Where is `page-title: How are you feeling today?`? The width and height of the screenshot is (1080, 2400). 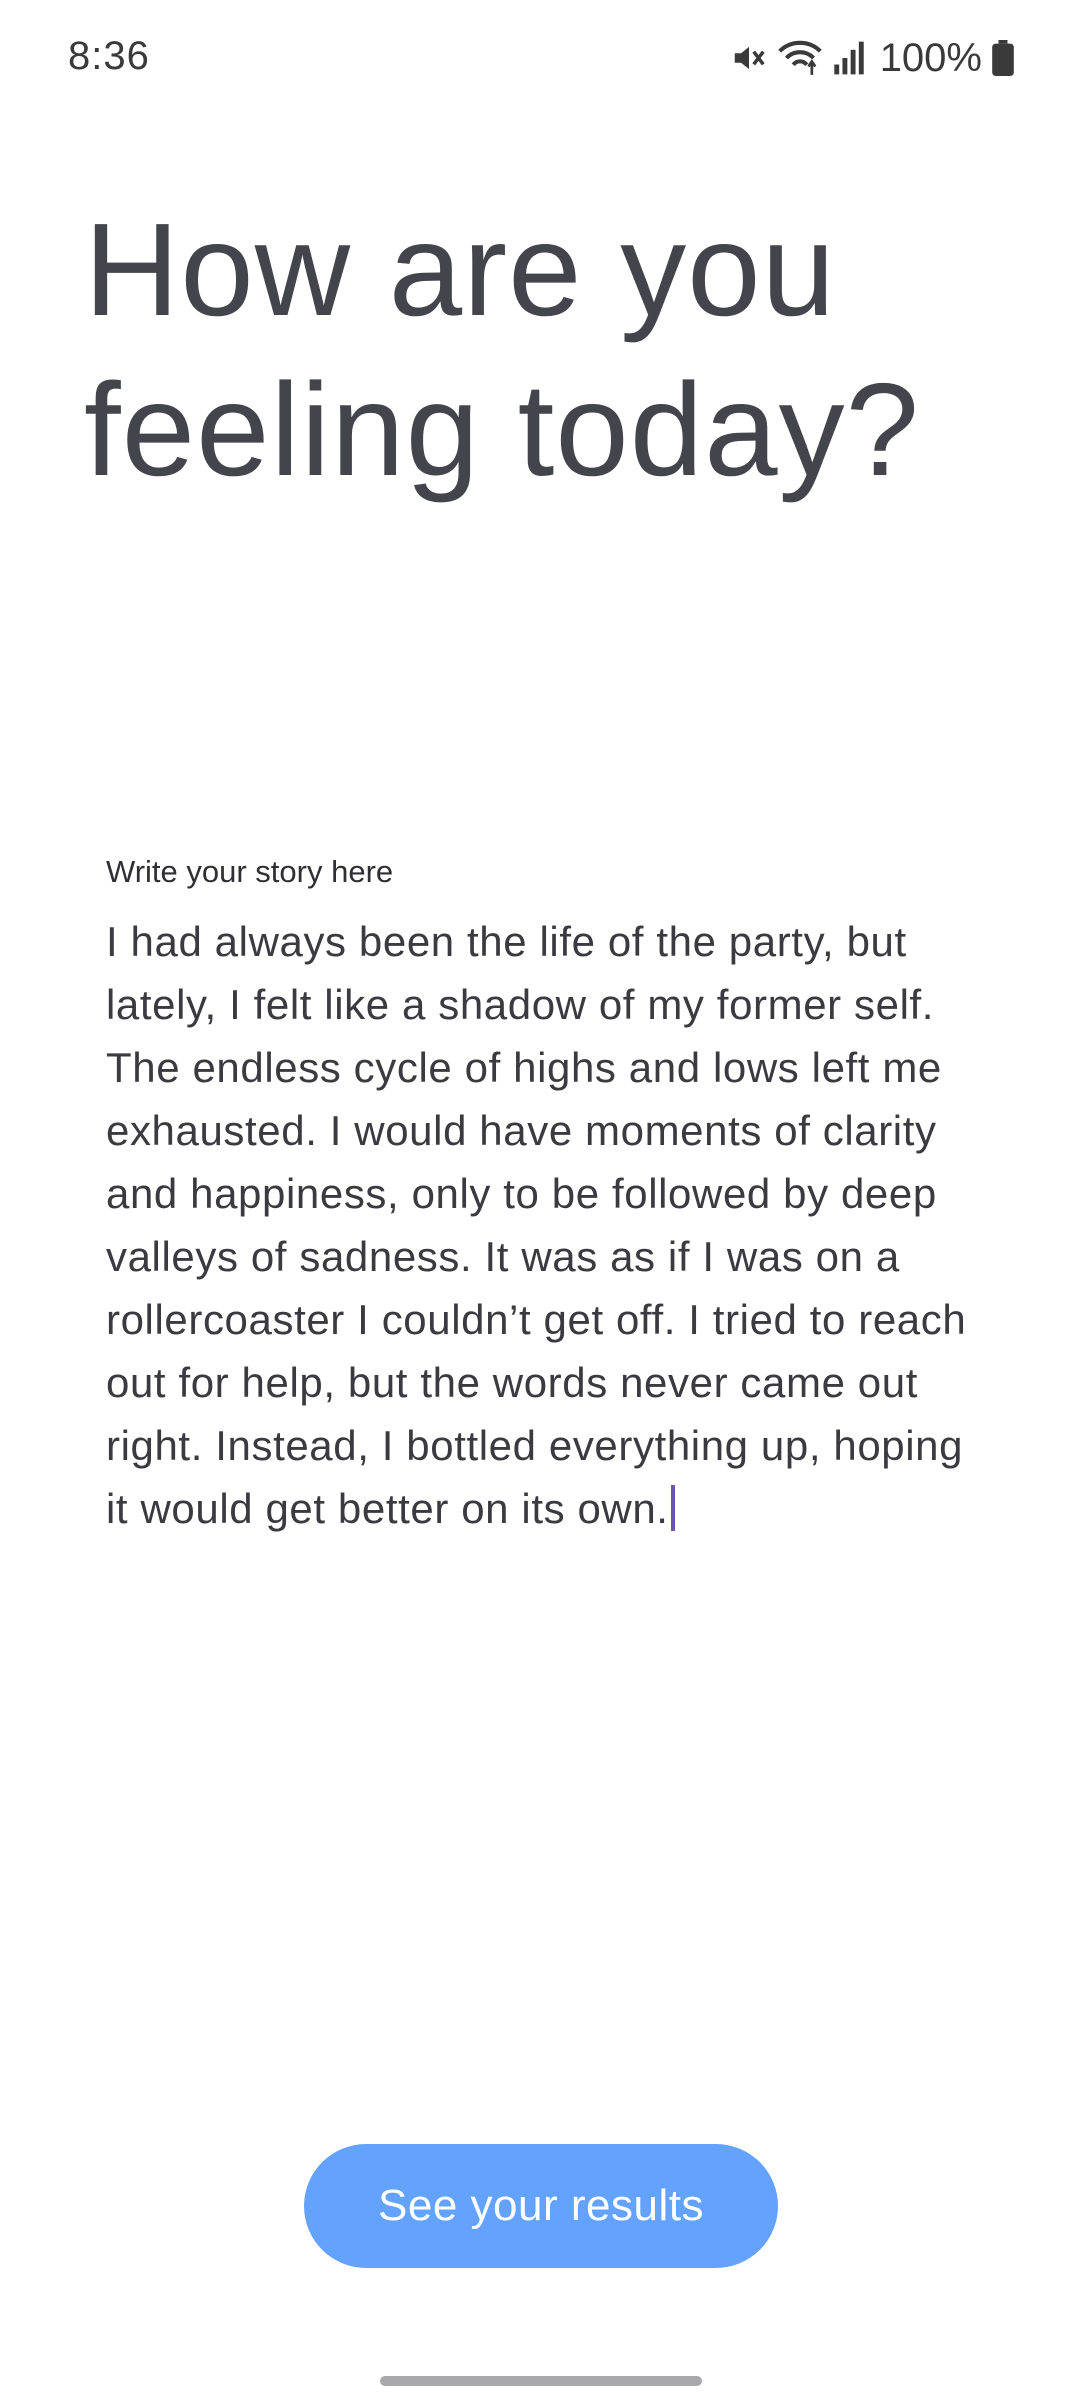
page-title: How are you feeling today? is located at coordinates (502, 349).